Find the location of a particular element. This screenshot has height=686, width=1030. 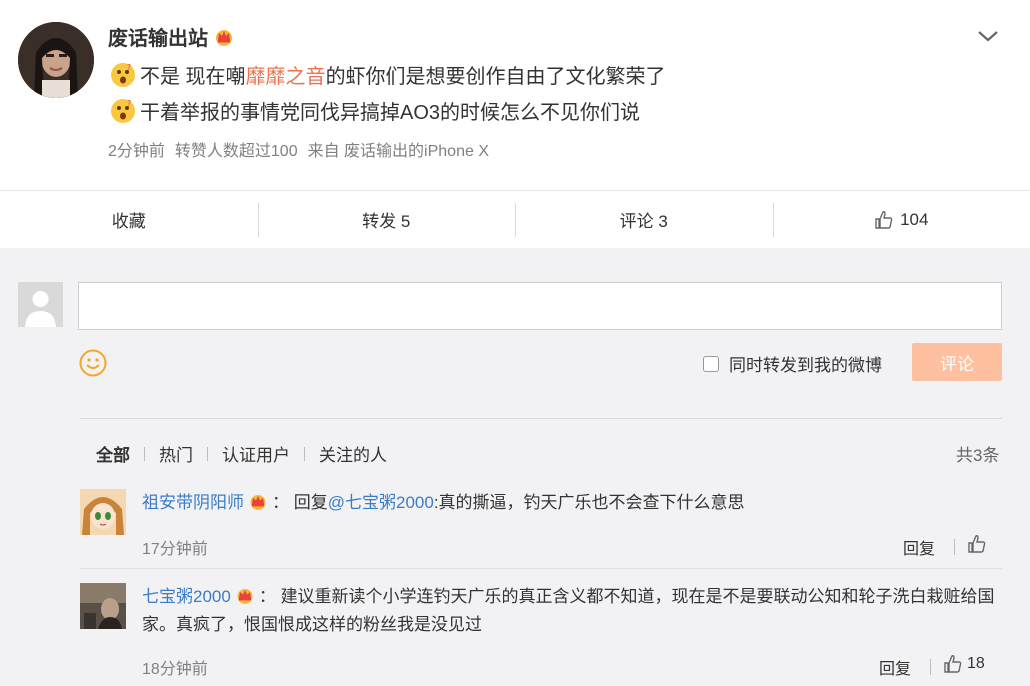

comment-button: 评论 3 is located at coordinates (644, 219).